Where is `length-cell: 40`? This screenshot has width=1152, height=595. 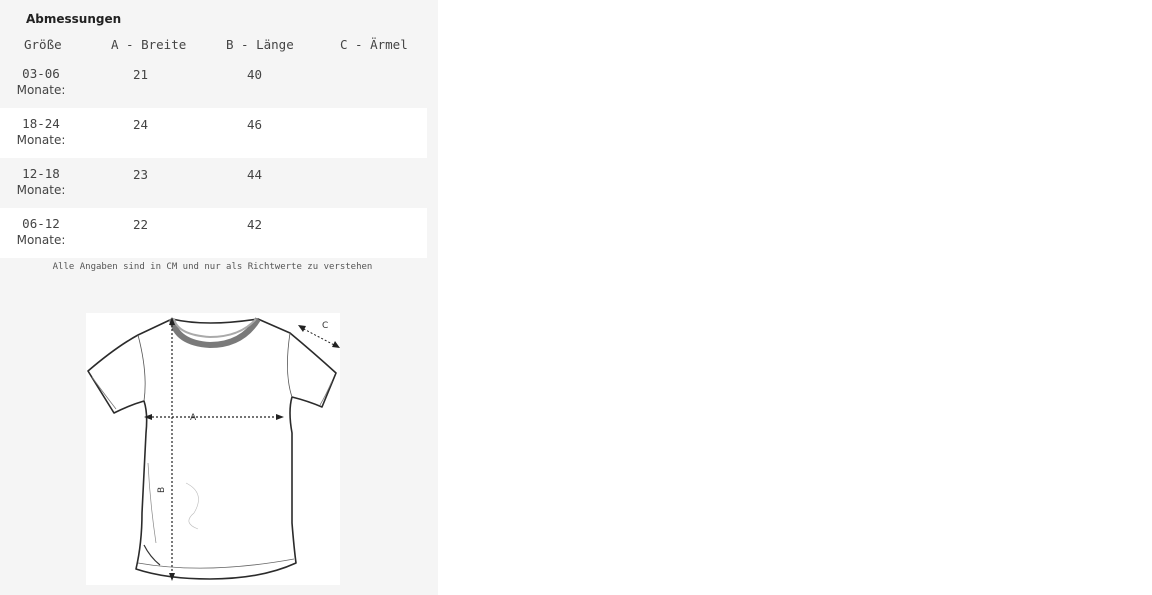
length-cell: 40 is located at coordinates (255, 74).